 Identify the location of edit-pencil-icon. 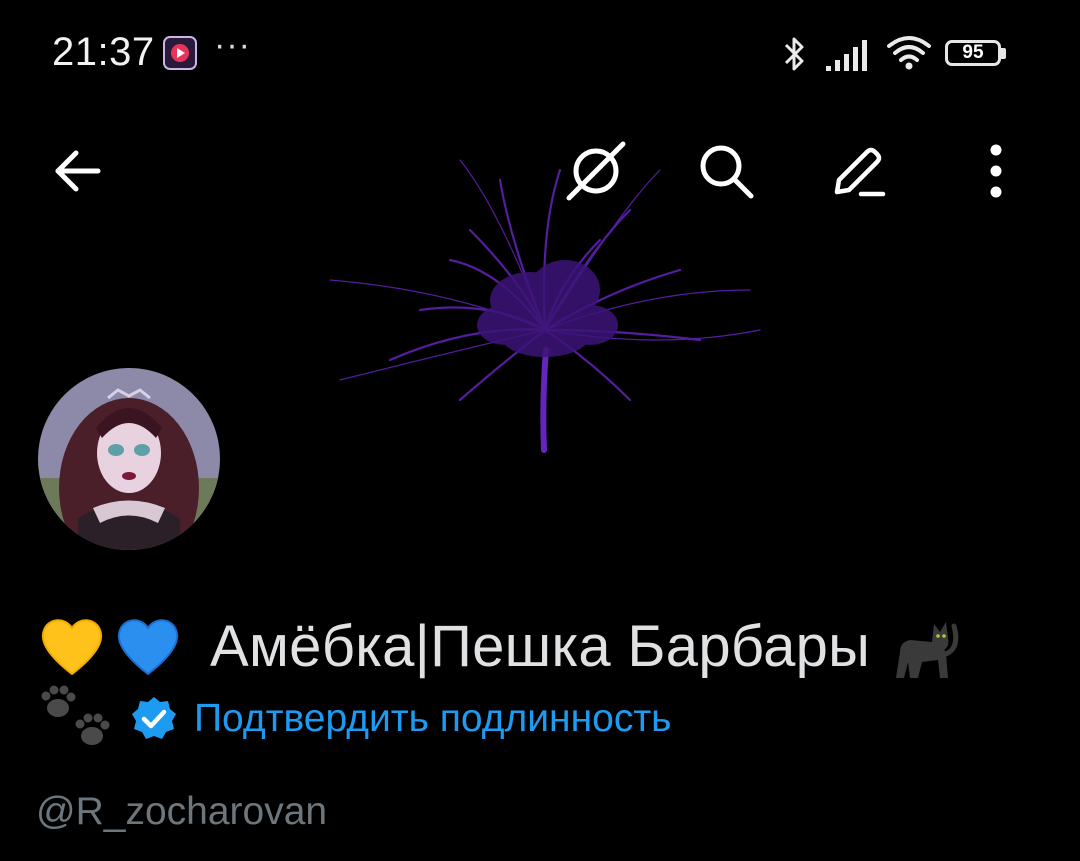
(860, 172).